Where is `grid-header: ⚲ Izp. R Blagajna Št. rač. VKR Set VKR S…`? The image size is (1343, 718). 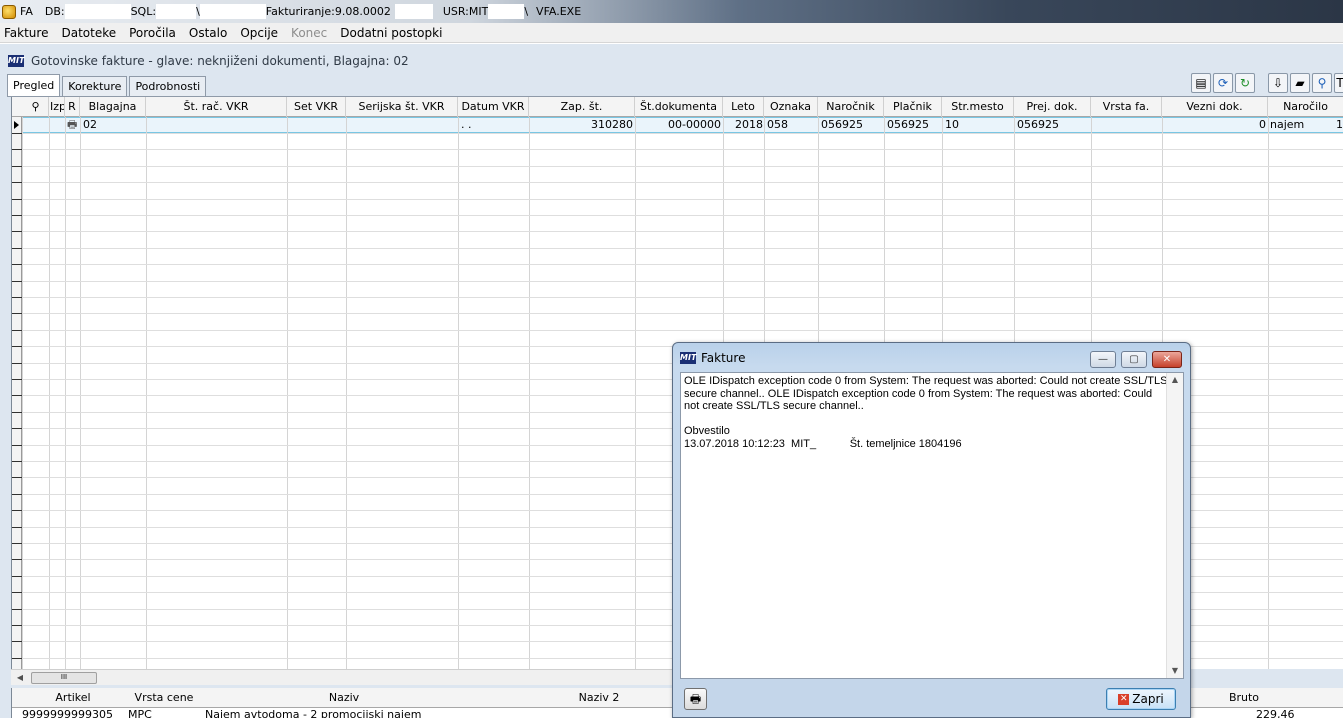 grid-header: ⚲ Izp. R Blagajna Št. rač. VKR Set VKR S… is located at coordinates (677, 107).